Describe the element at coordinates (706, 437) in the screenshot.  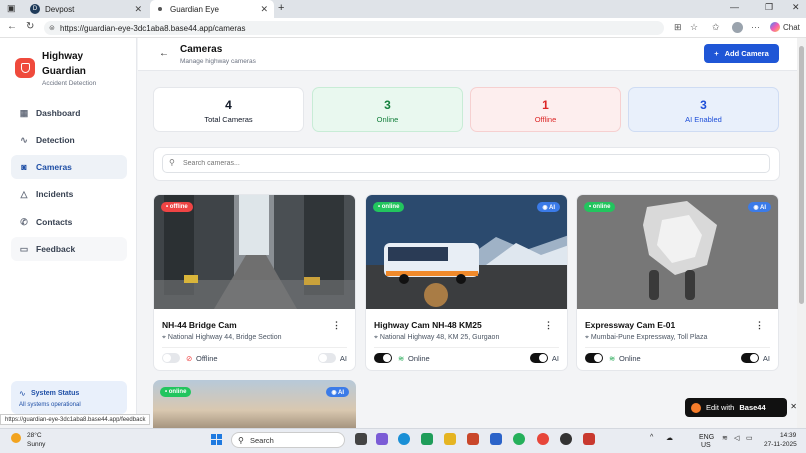
I see `language-indicator: ENG` at that location.